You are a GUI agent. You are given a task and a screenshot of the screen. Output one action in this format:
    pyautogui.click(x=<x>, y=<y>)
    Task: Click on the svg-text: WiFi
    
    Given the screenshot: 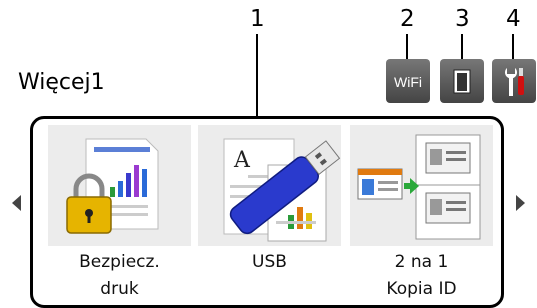 What is the action you would take?
    pyautogui.click(x=408, y=82)
    